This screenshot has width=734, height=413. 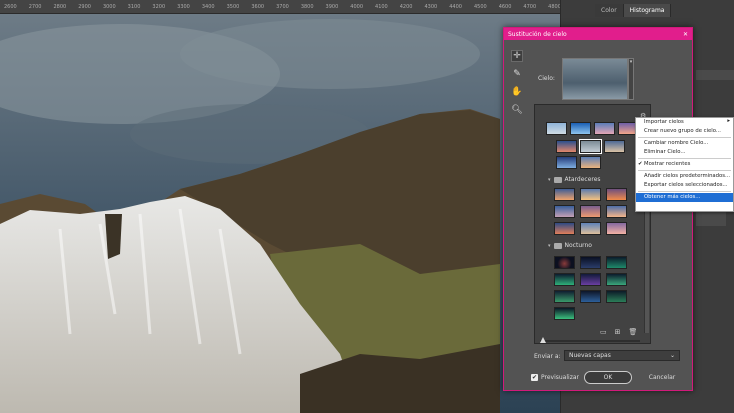 What do you see at coordinates (609, 10) in the screenshot?
I see `tab-color: Color` at bounding box center [609, 10].